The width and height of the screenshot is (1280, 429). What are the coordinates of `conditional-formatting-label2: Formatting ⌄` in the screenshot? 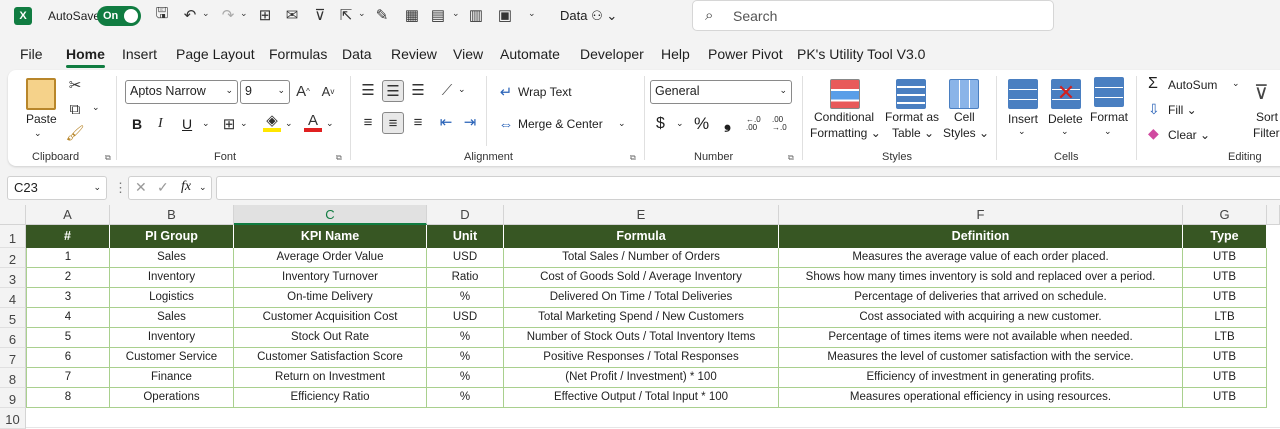 It's located at (845, 133).